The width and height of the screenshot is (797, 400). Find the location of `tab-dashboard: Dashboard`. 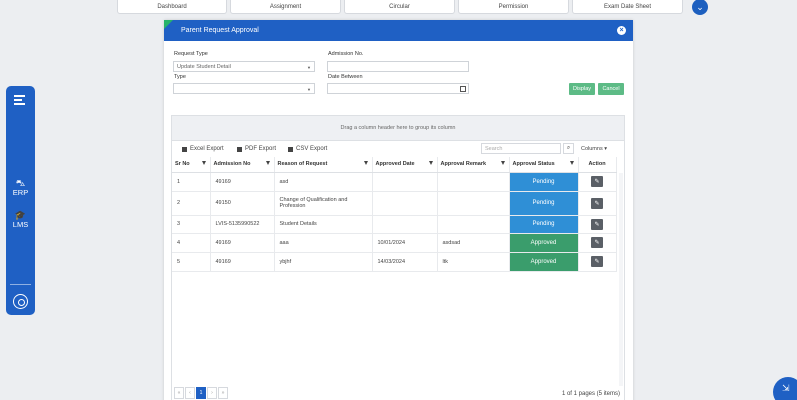

tab-dashboard: Dashboard is located at coordinates (172, 7).